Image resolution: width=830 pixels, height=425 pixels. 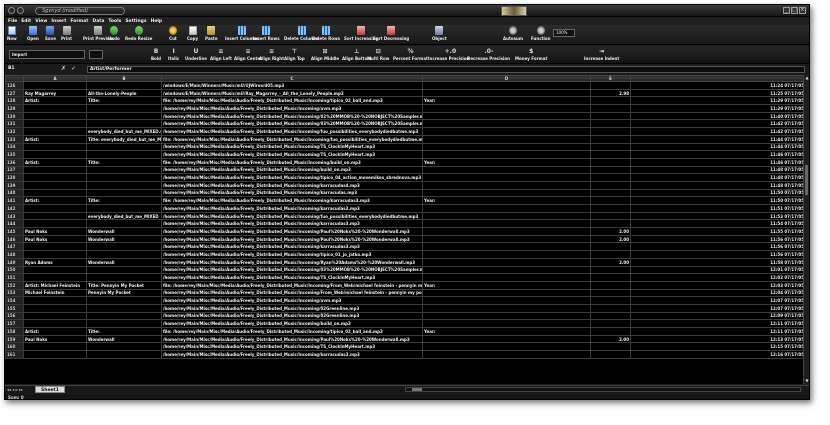 I want to click on cell: Wonderwall, so click(x=124, y=262).